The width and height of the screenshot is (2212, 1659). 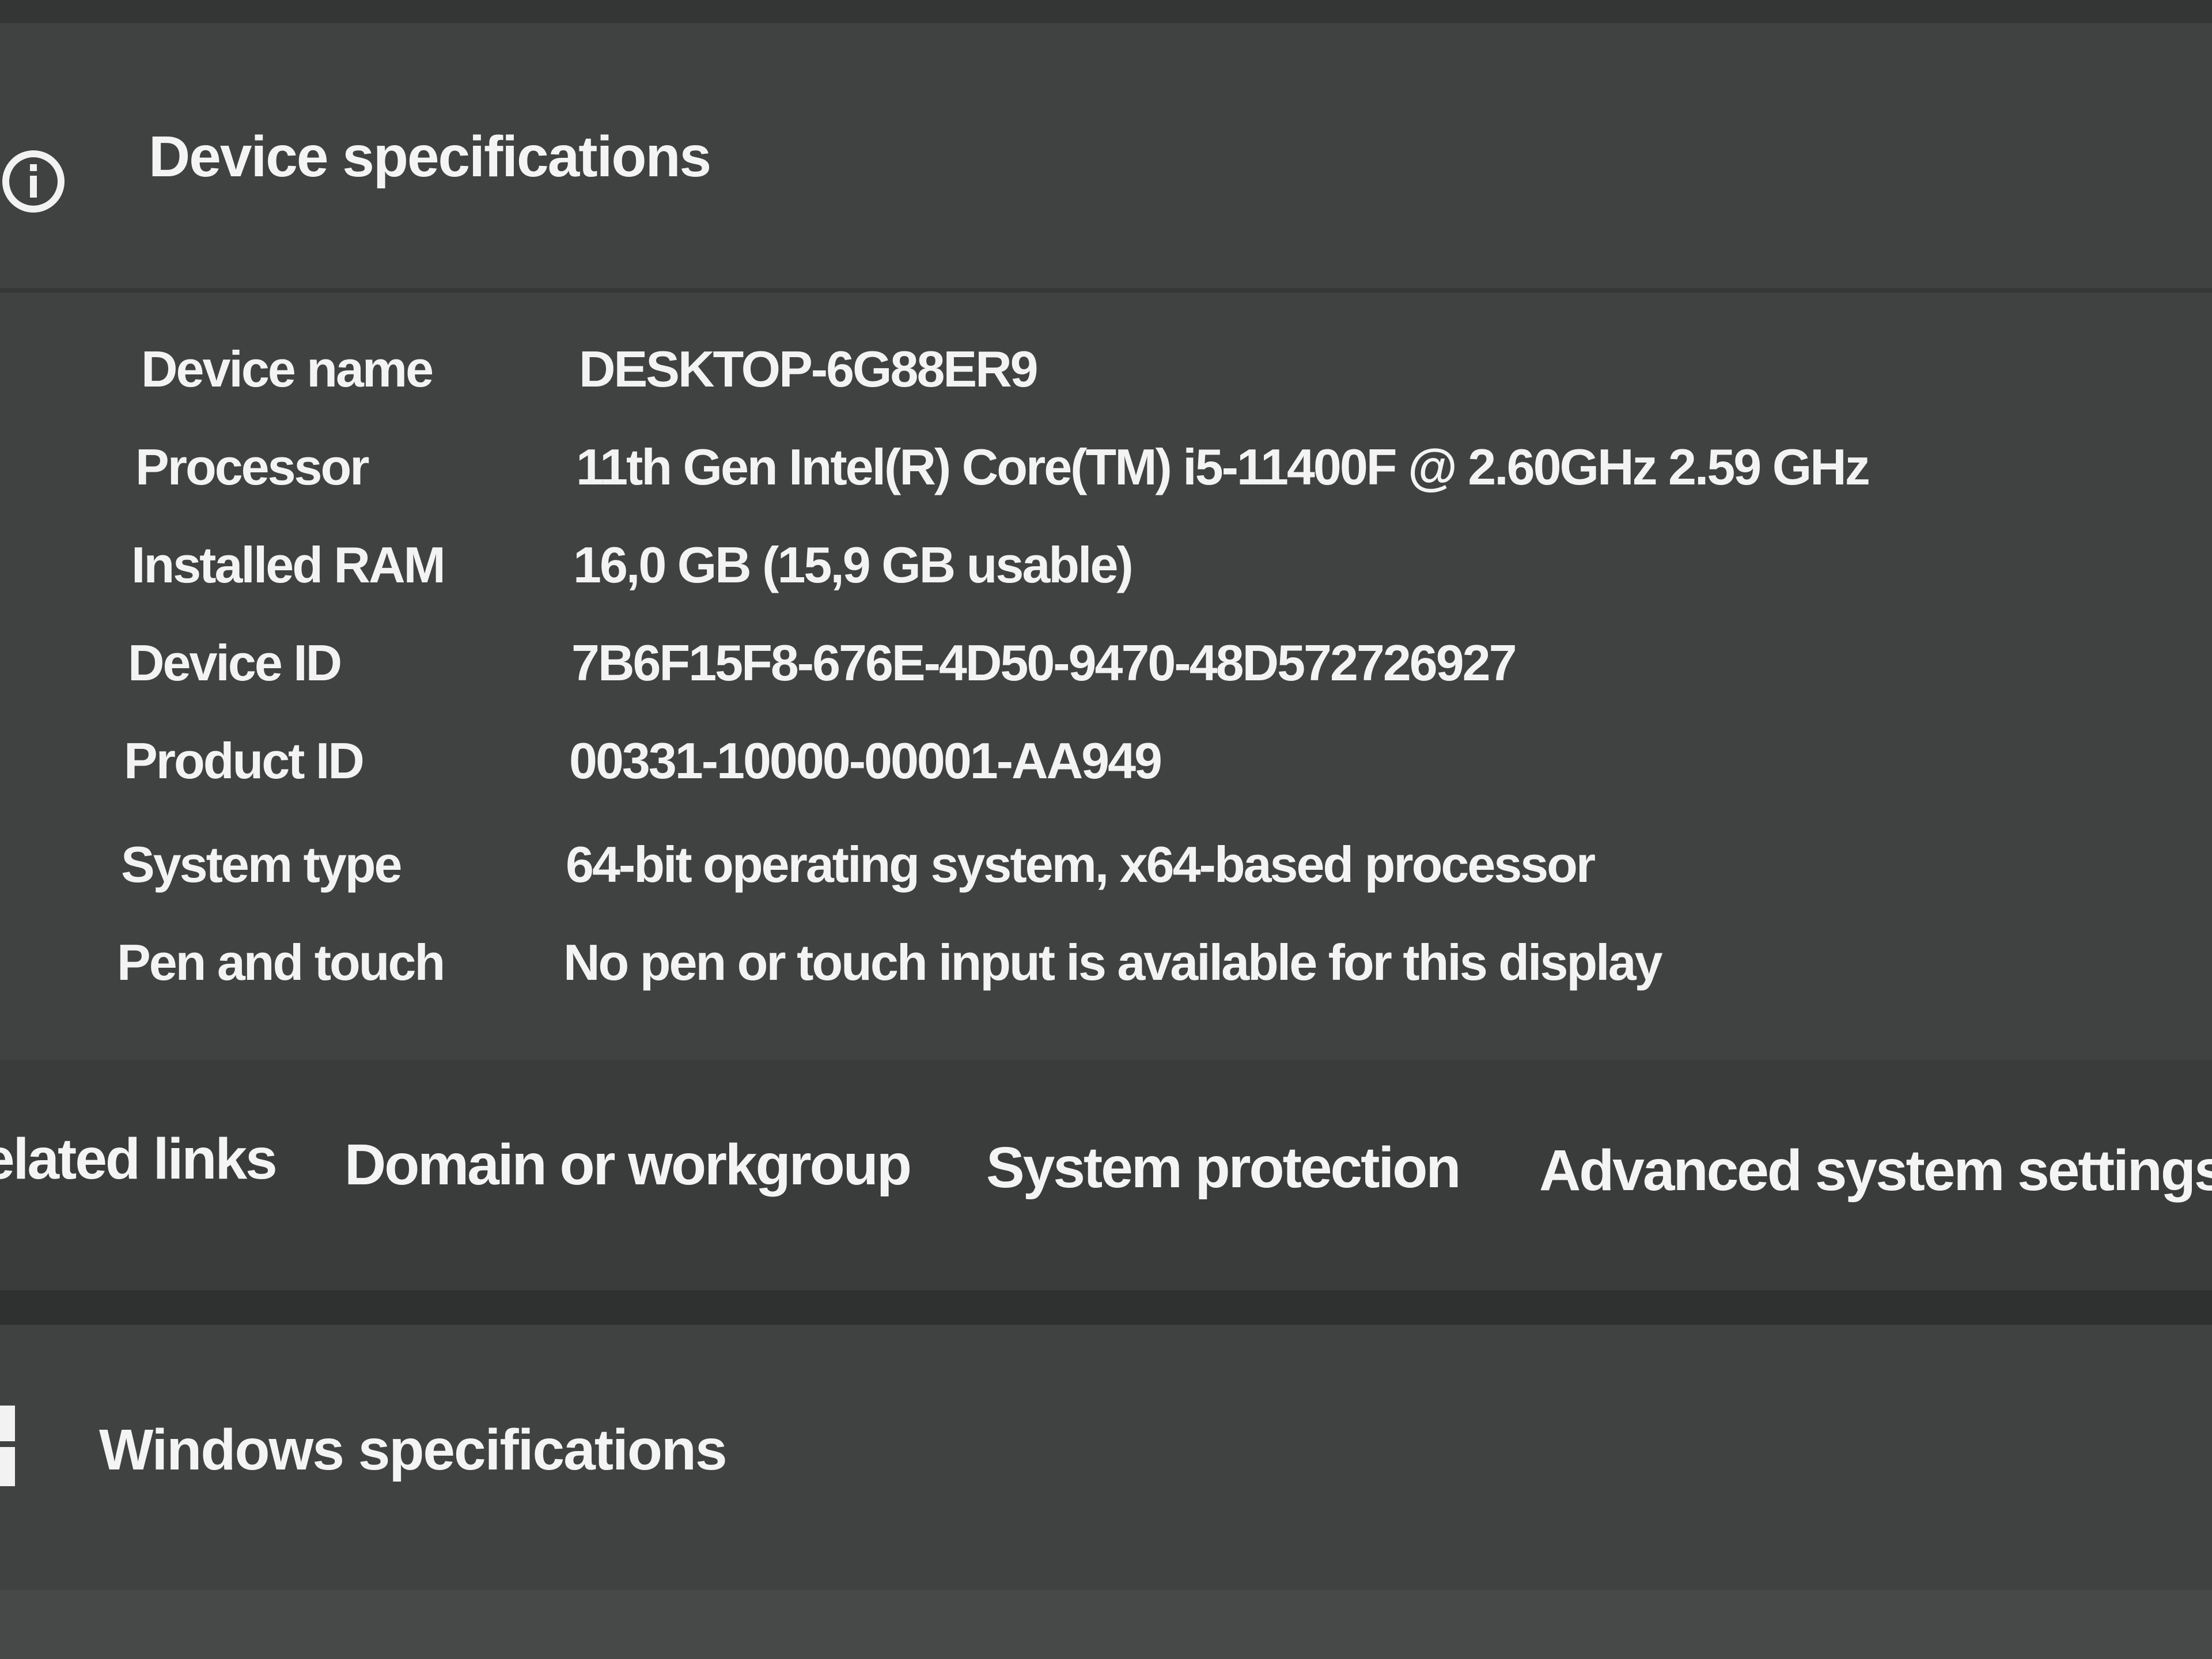 I want to click on spec-label: Installed RAM, so click(x=288, y=564).